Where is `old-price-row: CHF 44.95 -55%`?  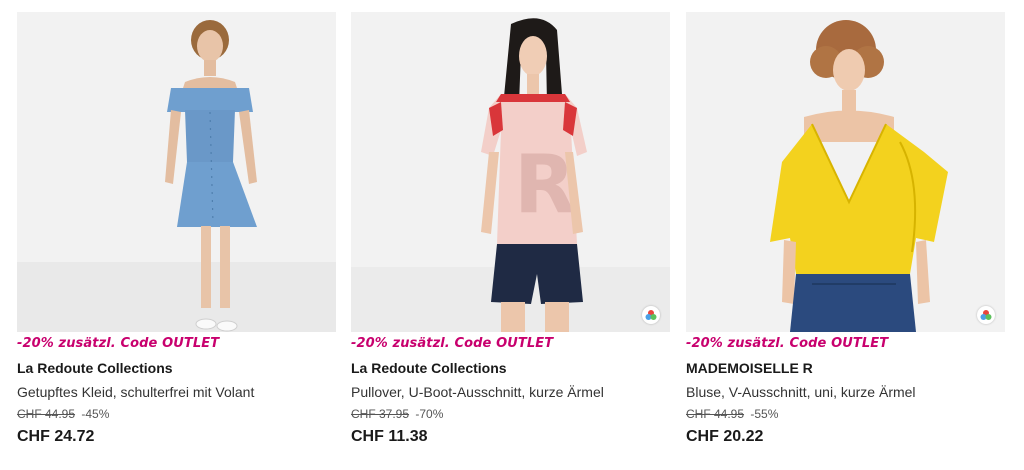
old-price-row: CHF 44.95 -55% is located at coordinates (845, 414).